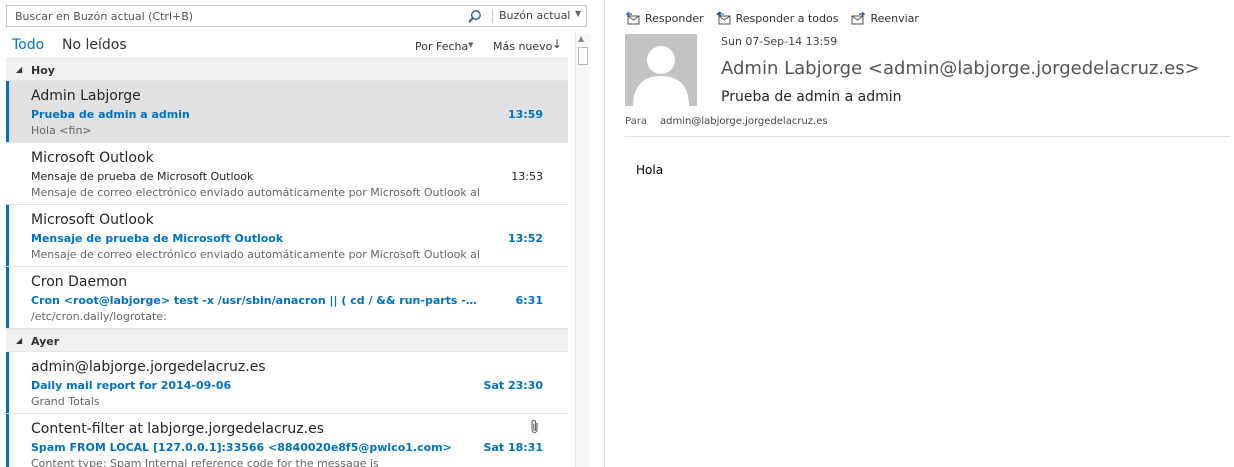 Image resolution: width=1234 pixels, height=467 pixels. What do you see at coordinates (557, 44) in the screenshot?
I see `arrow-down-icon: ↓` at bounding box center [557, 44].